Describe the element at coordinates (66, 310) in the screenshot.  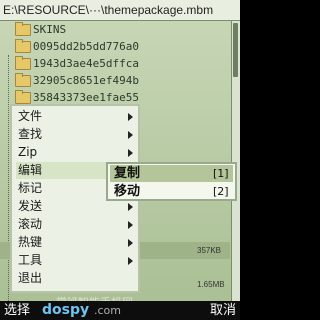
I see `watermark-logo: dospy` at that location.